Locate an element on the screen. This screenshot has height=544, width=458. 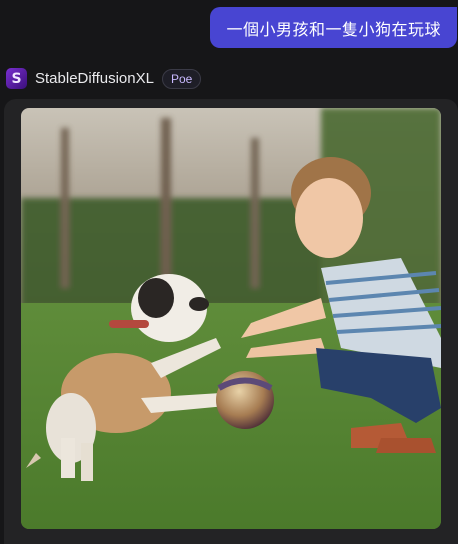
bot-name: StableDiffusionXL is located at coordinates (94, 78).